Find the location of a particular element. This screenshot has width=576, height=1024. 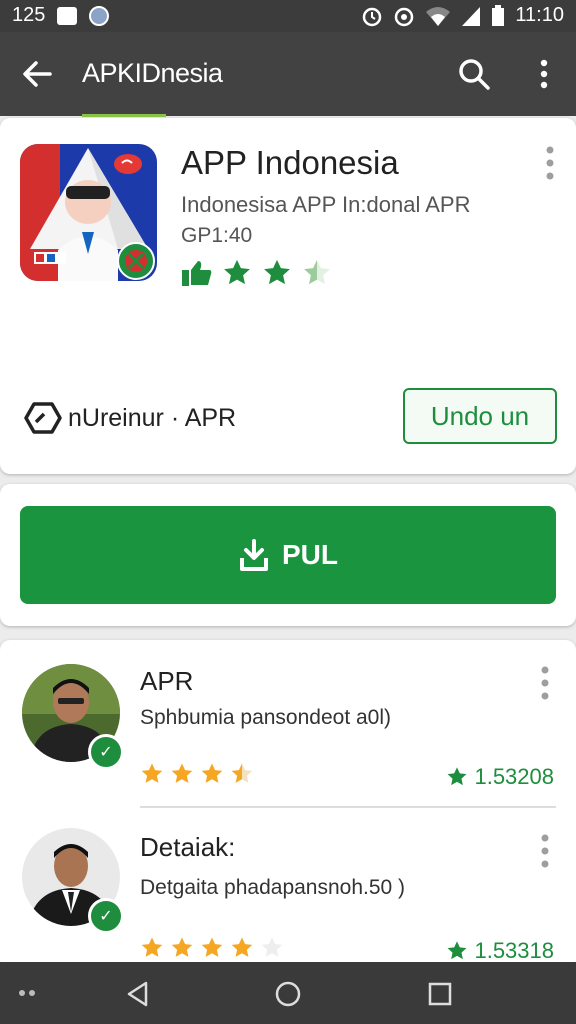

install-card: PUL is located at coordinates (288, 555).